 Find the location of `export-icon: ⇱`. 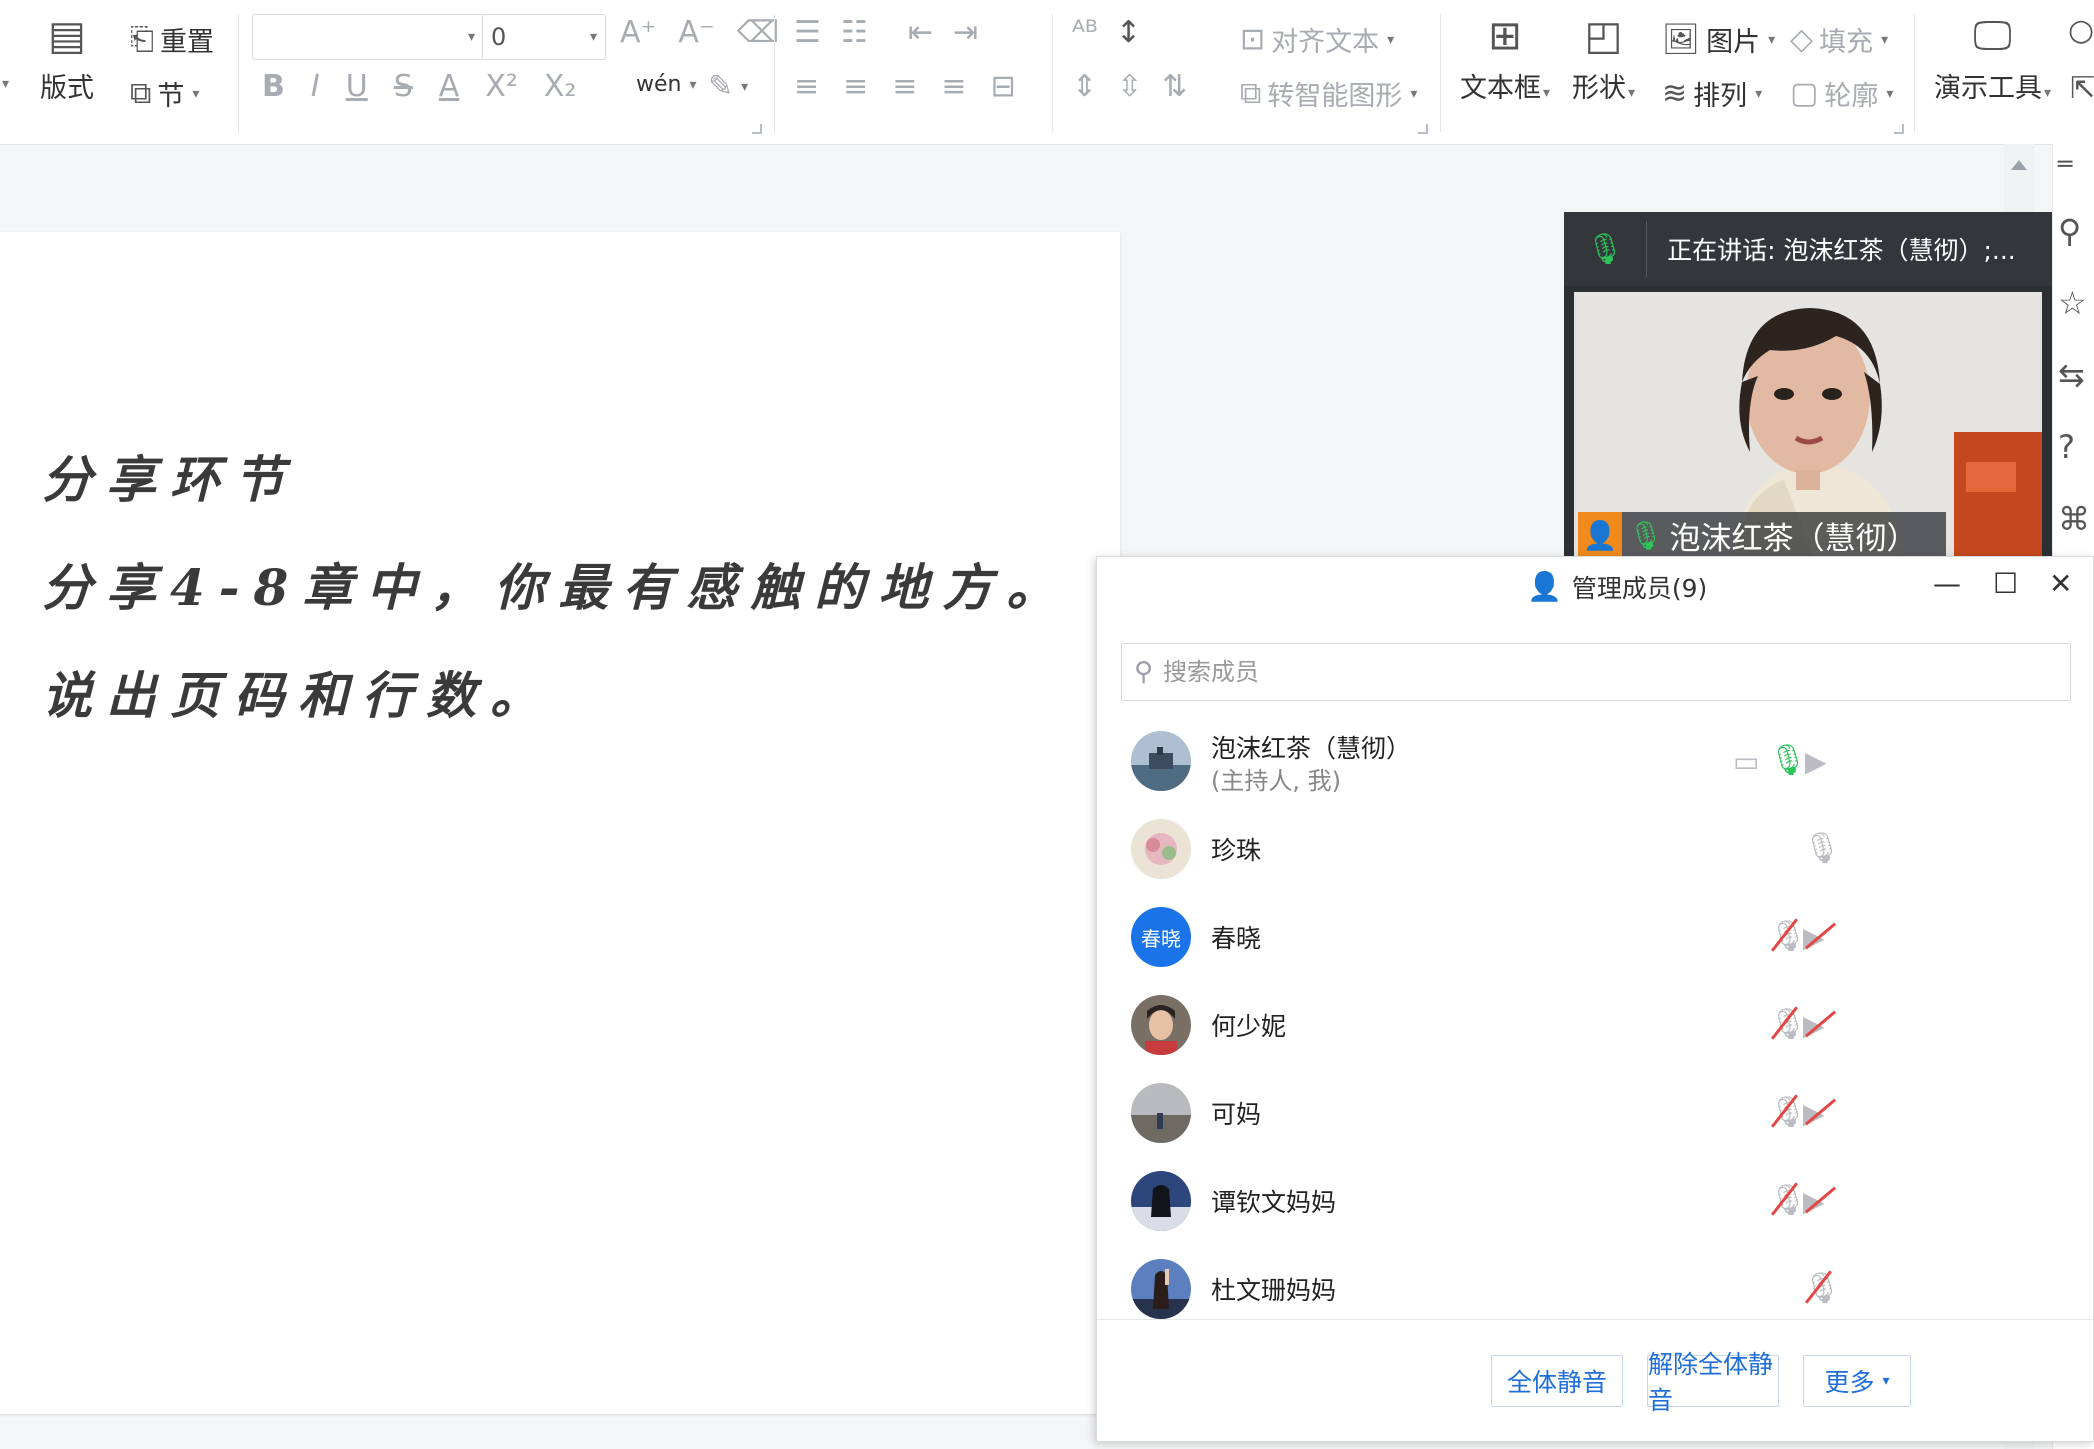

export-icon: ⇱ is located at coordinates (2082, 89).